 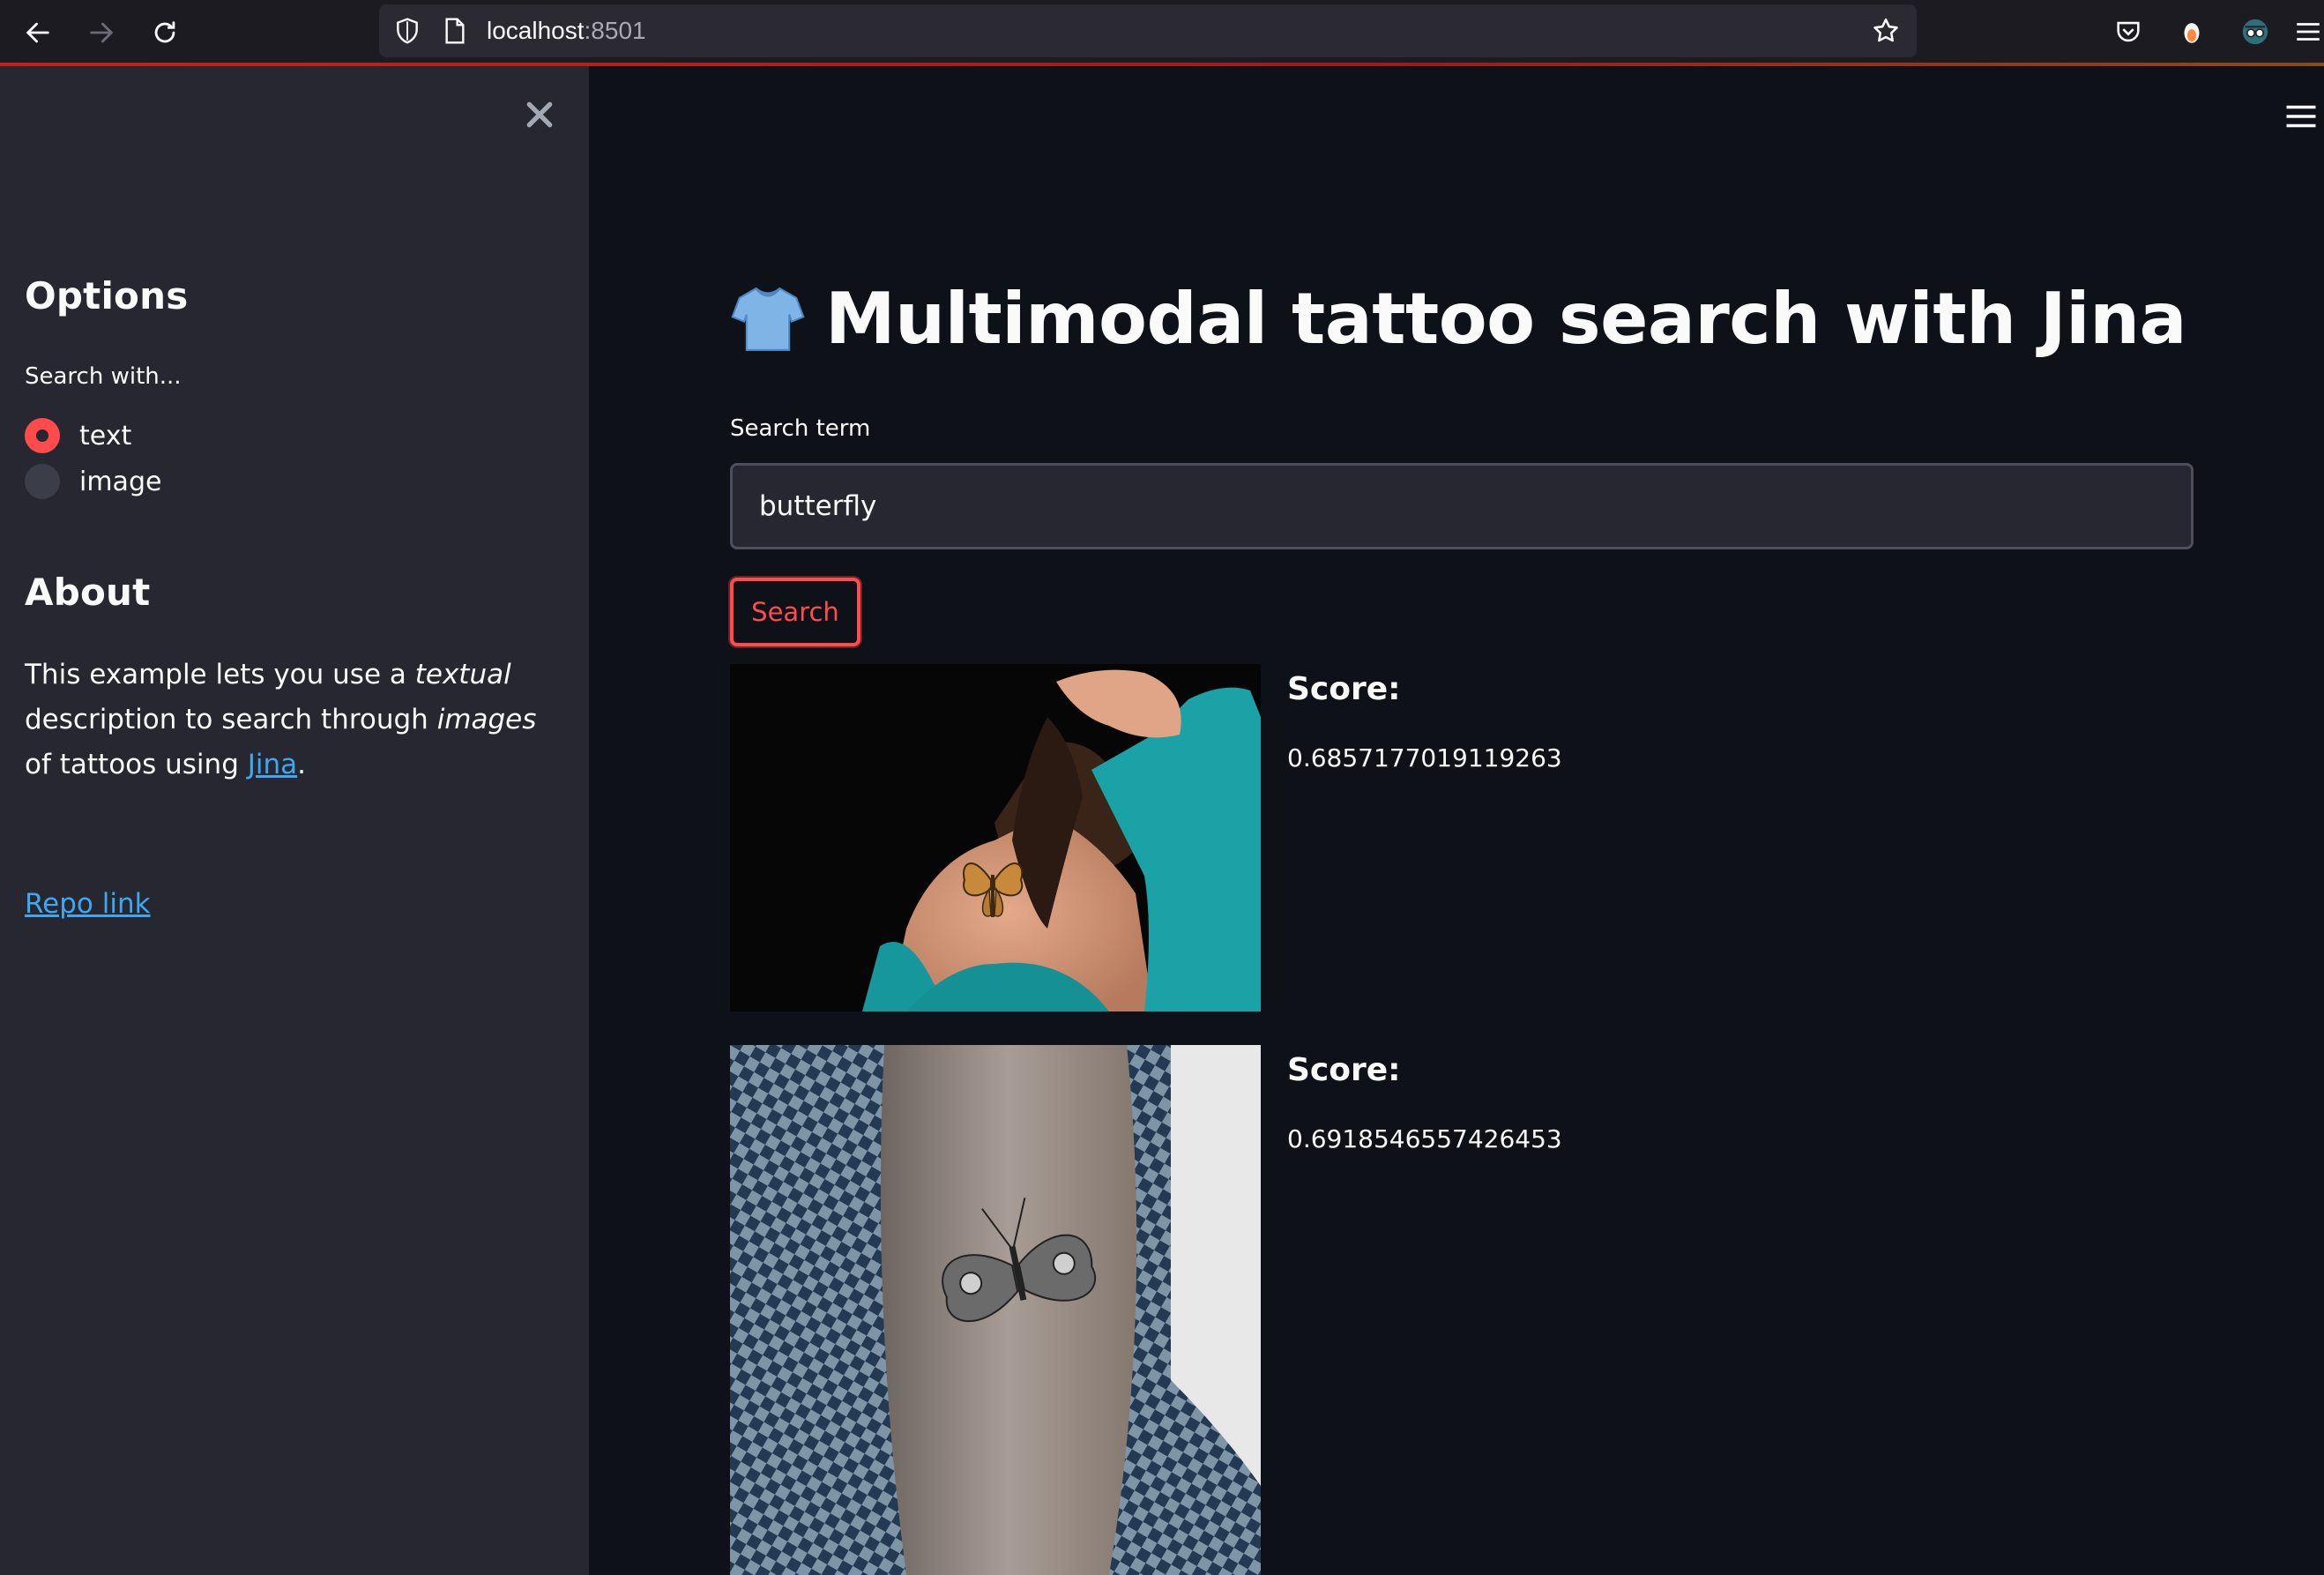 I want to click on about-text-part: description to search through, so click(x=231, y=719).